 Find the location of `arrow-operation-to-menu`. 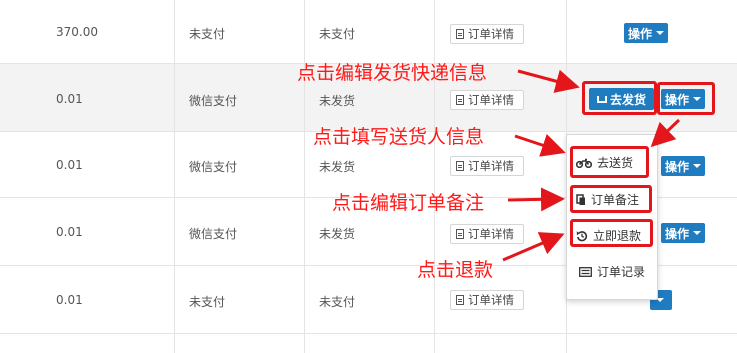

arrow-operation-to-menu is located at coordinates (665, 133).